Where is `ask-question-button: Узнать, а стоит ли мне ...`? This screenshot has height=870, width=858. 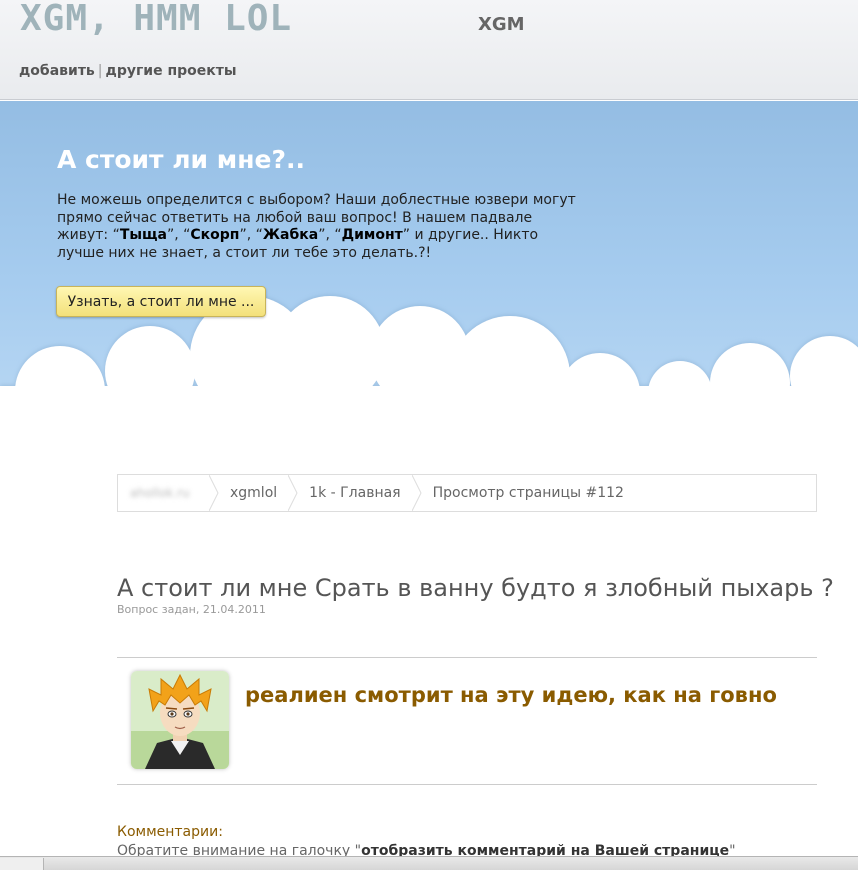 ask-question-button: Узнать, а стоит ли мне ... is located at coordinates (161, 301).